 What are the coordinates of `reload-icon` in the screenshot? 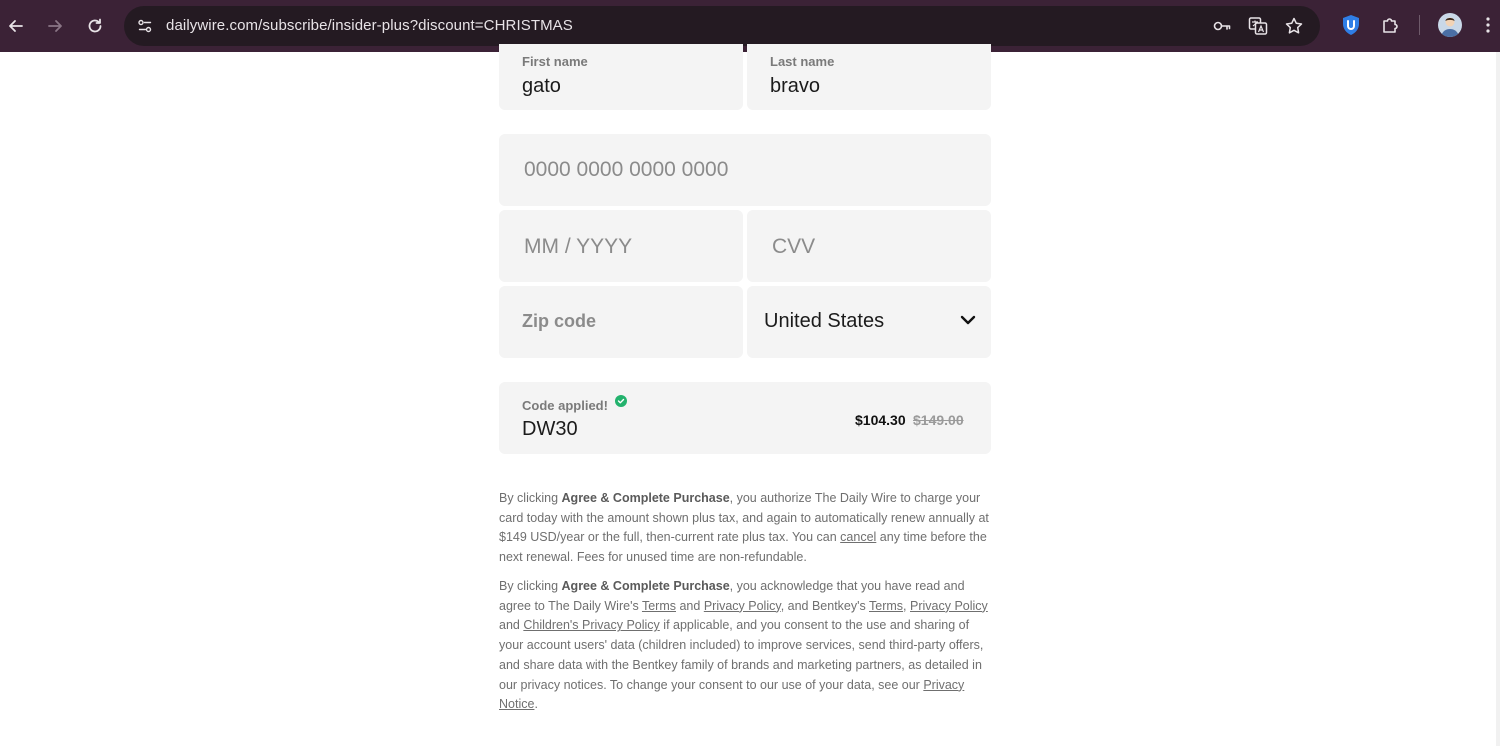 It's located at (95, 25).